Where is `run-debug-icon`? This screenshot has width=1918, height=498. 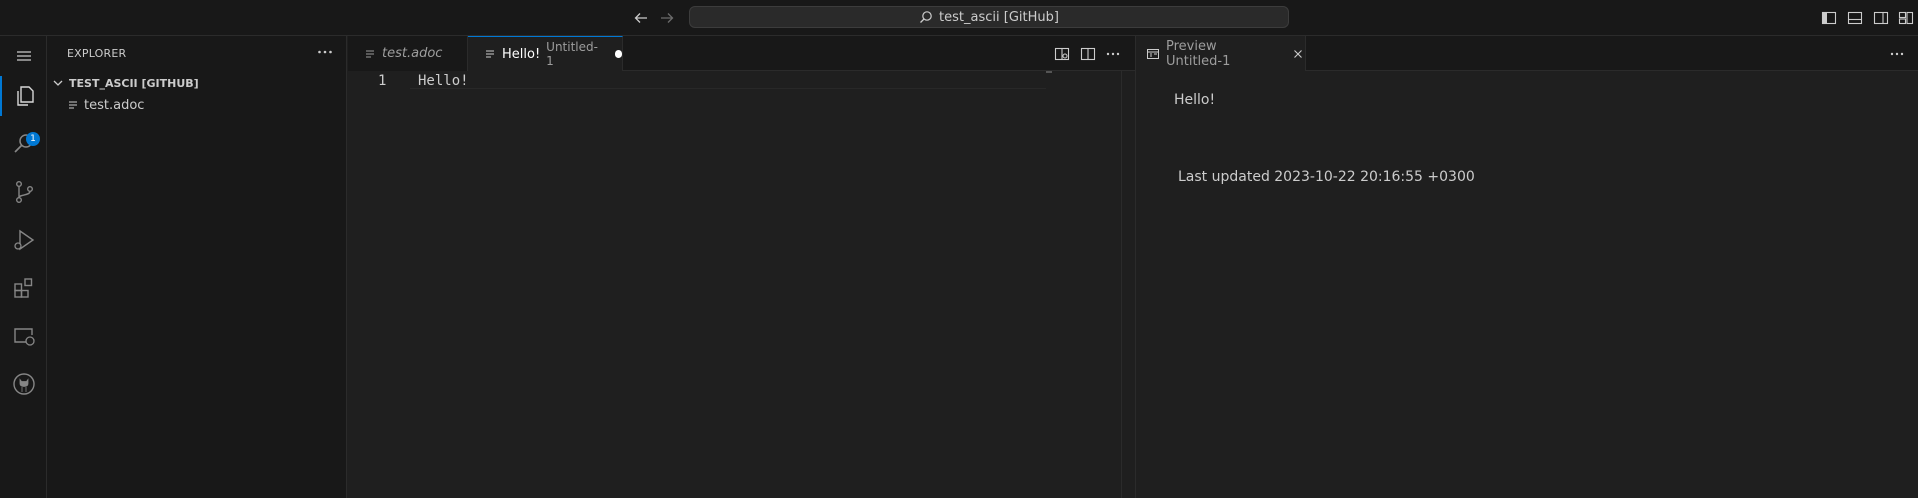
run-debug-icon is located at coordinates (23, 240).